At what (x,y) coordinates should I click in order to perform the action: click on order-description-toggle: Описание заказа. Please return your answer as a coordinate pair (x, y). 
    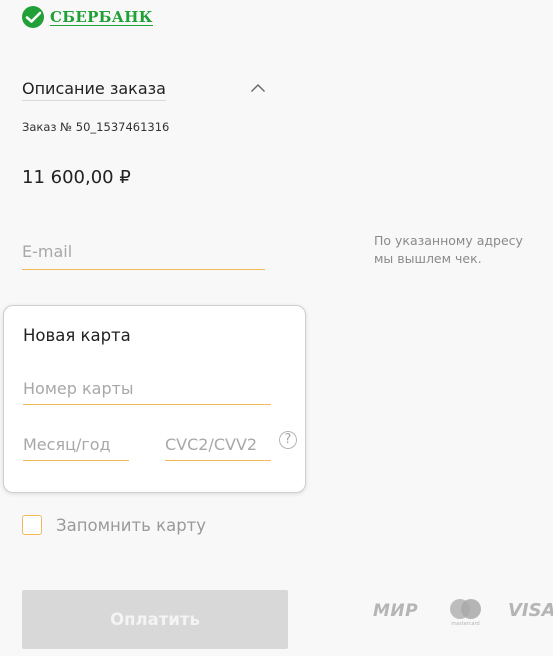
    Looking at the image, I should click on (94, 90).